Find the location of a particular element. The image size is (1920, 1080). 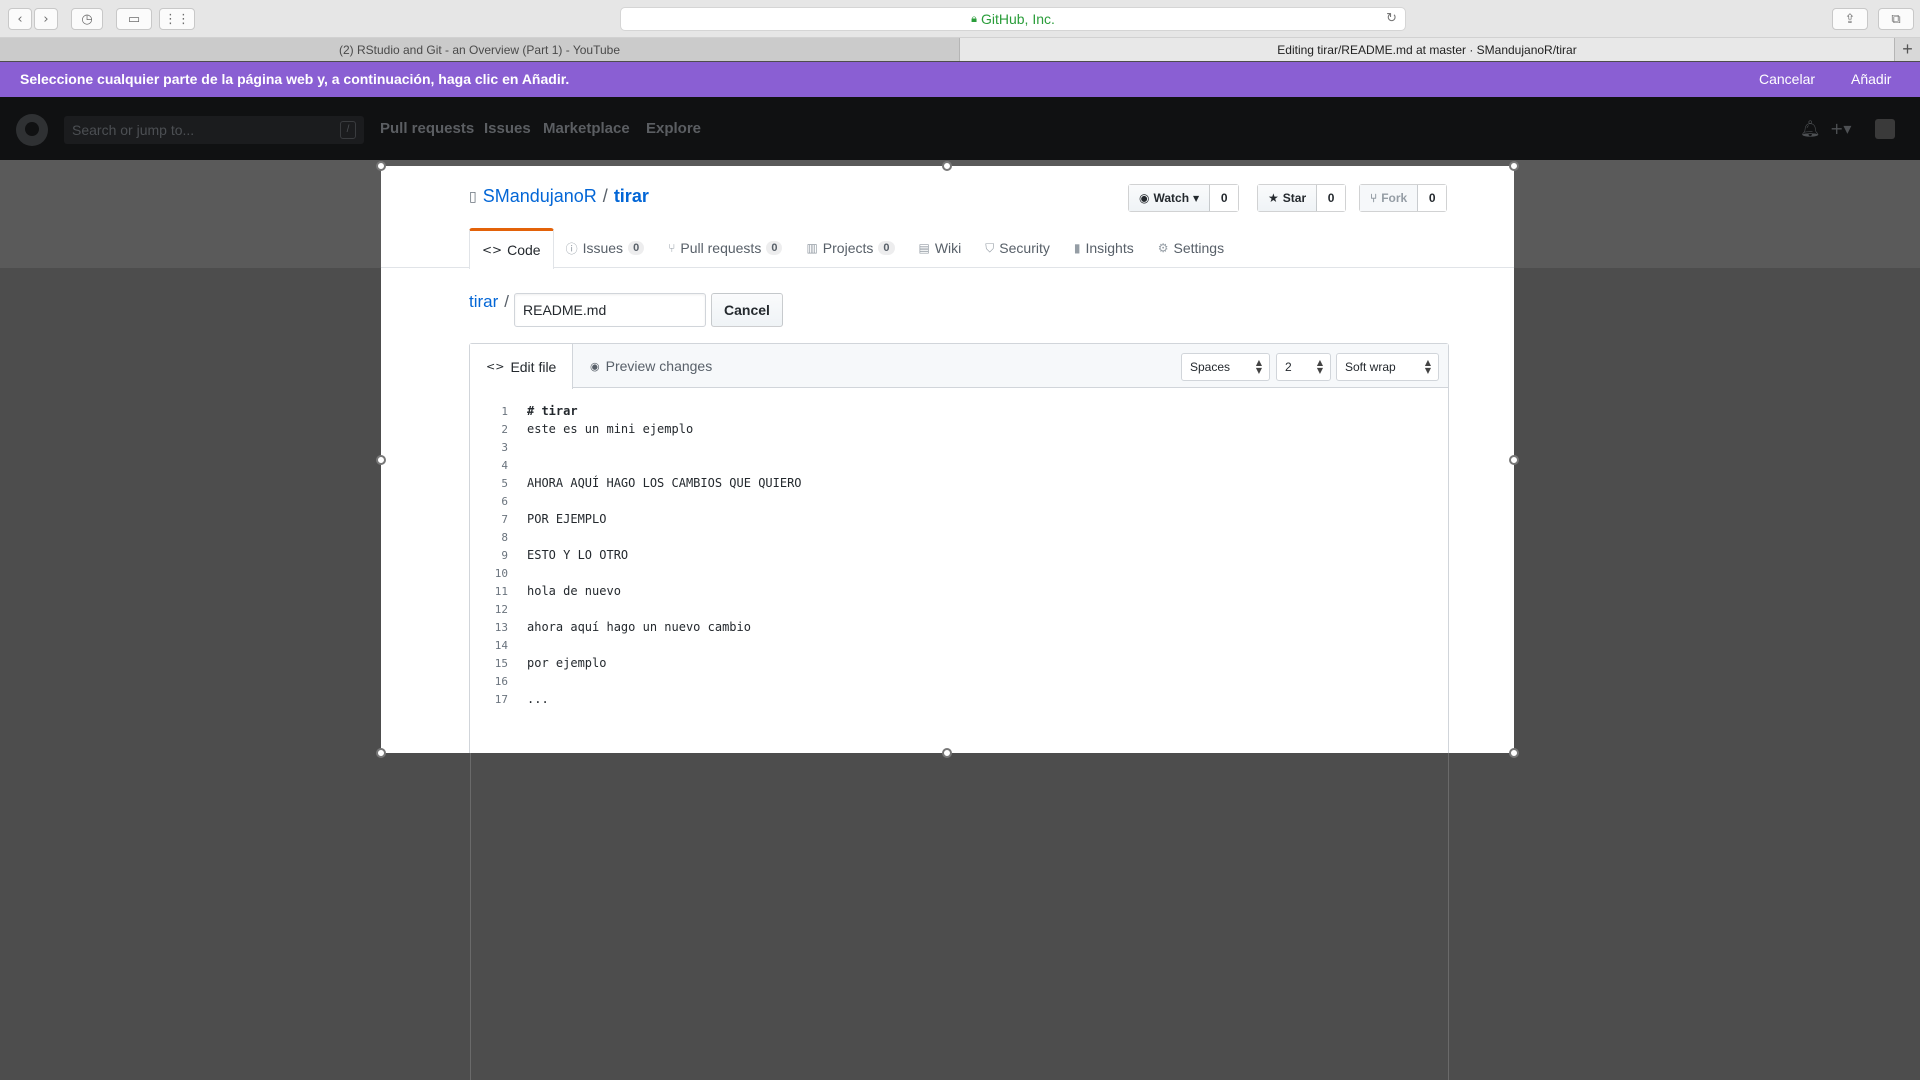

code-line: 14 is located at coordinates (959, 645).